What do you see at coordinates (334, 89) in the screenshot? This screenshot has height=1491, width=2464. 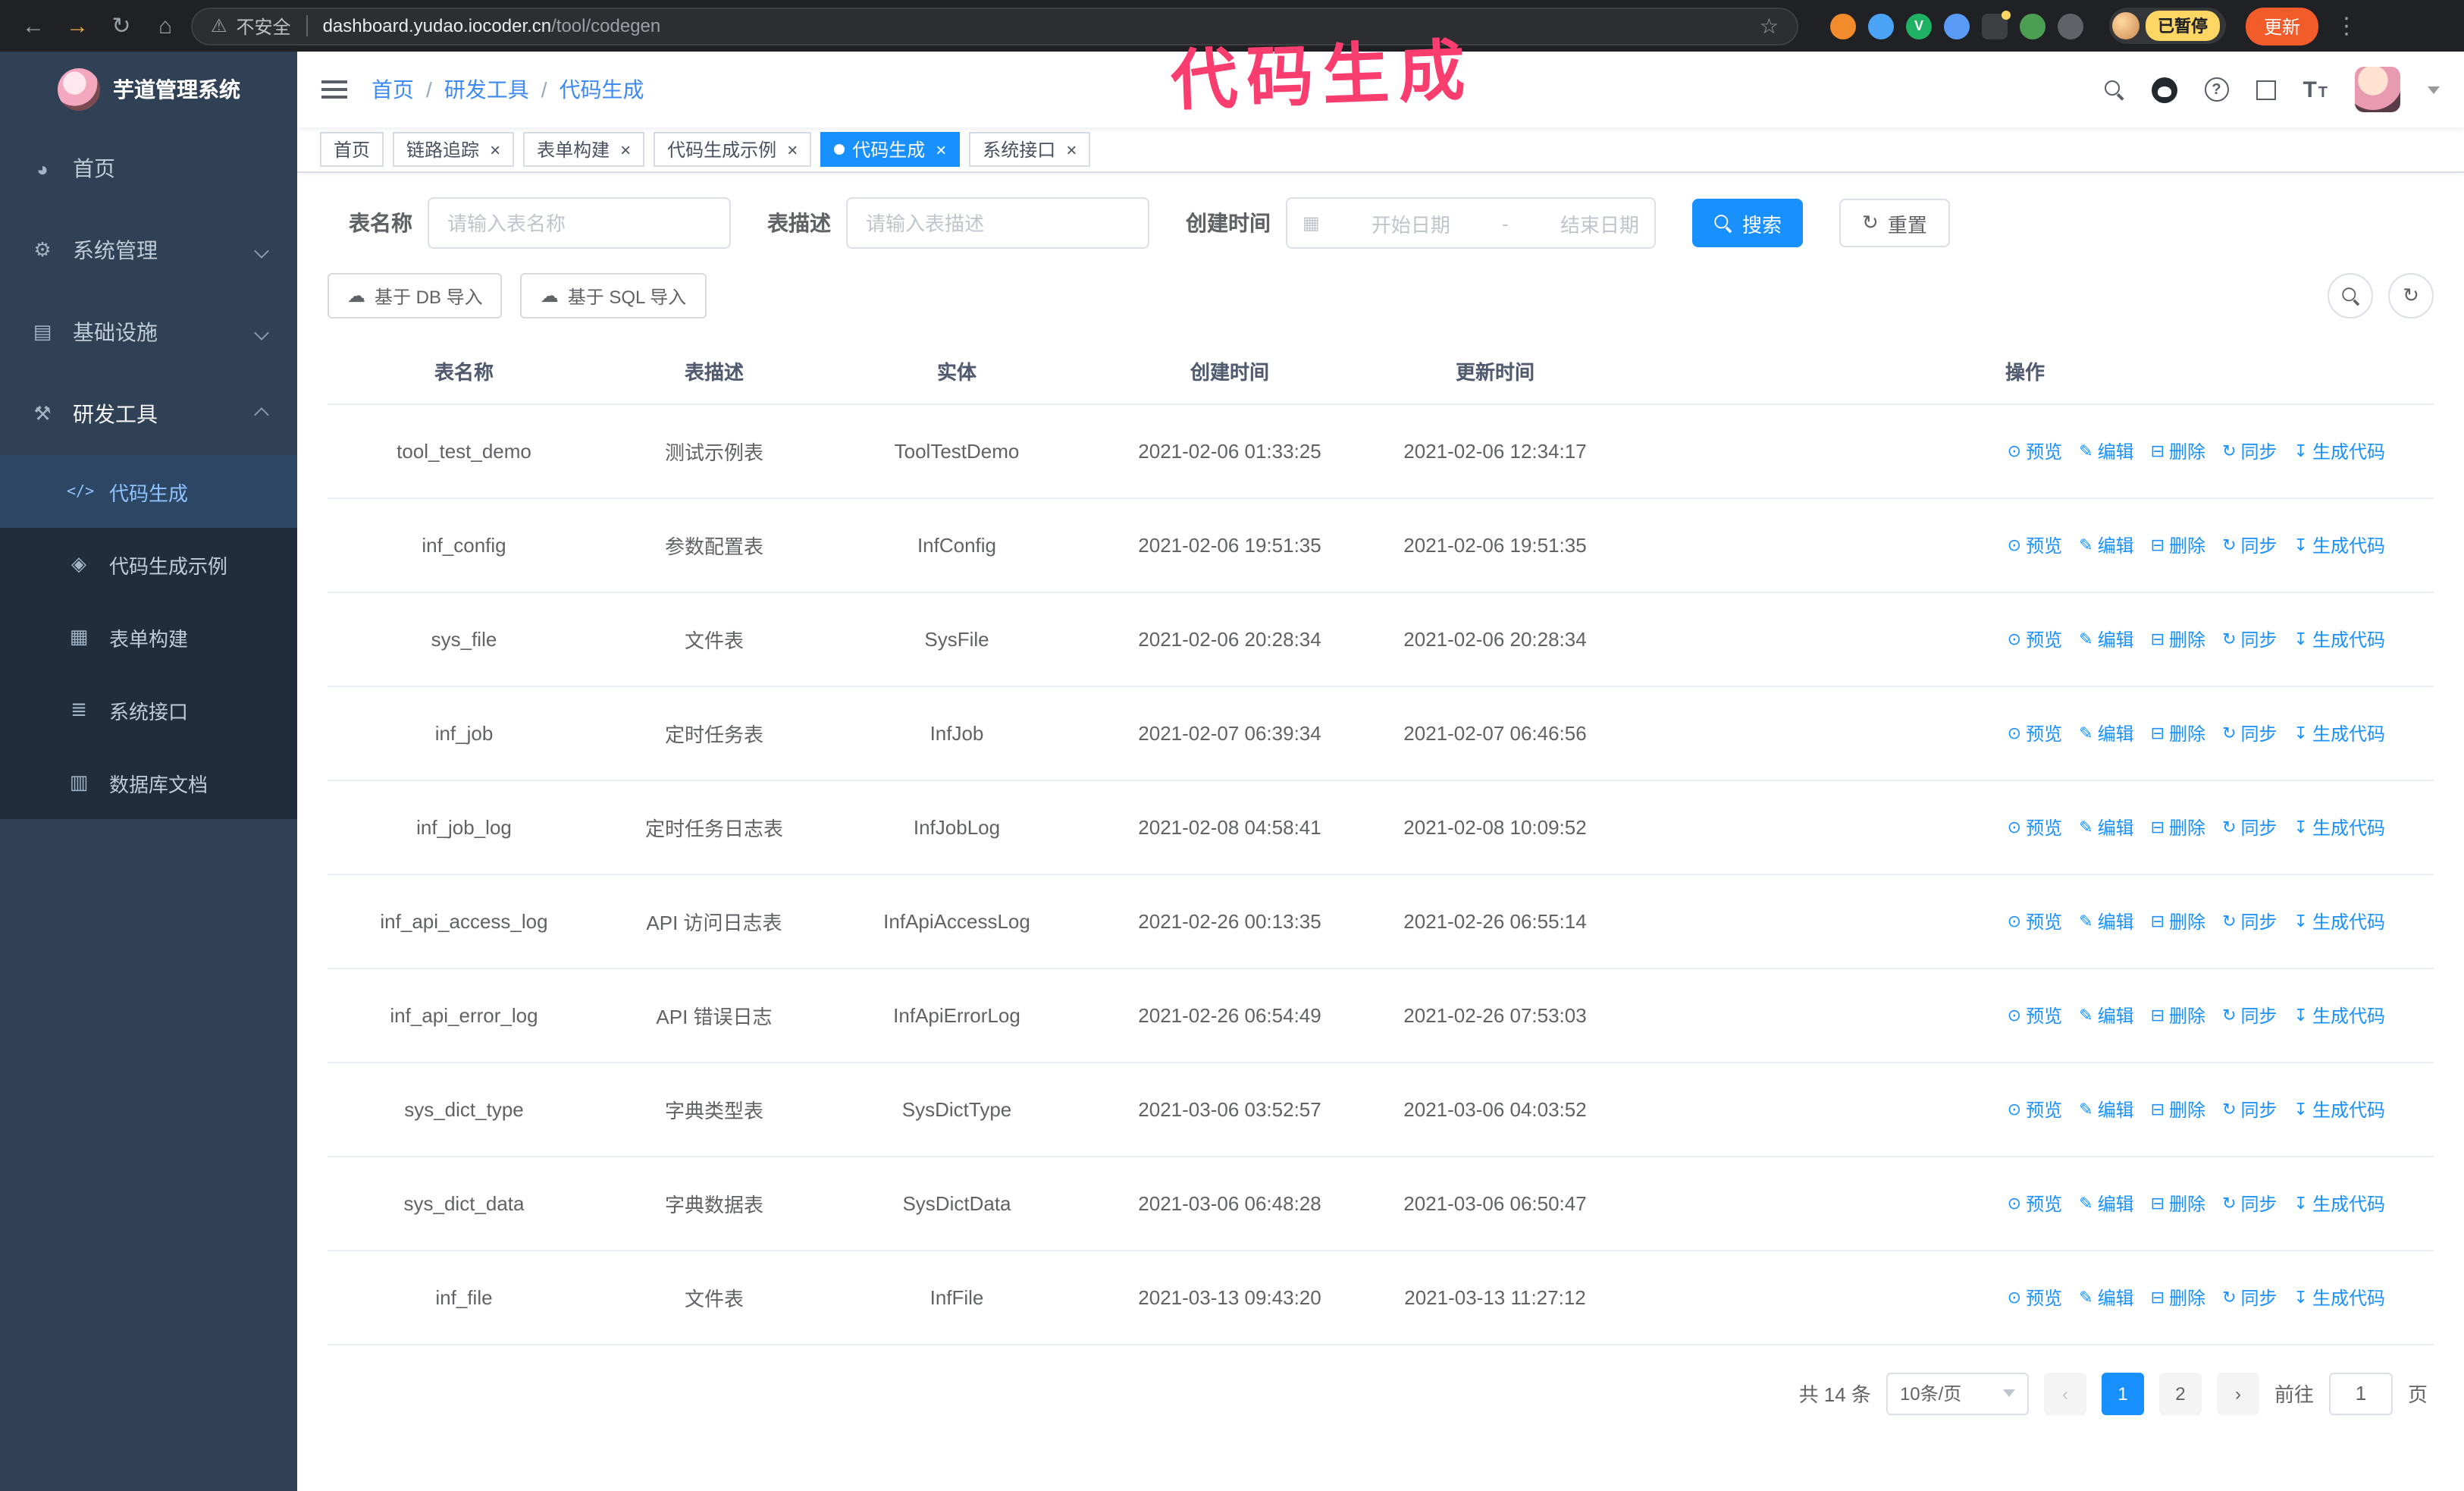 I see `hamburger-icon` at bounding box center [334, 89].